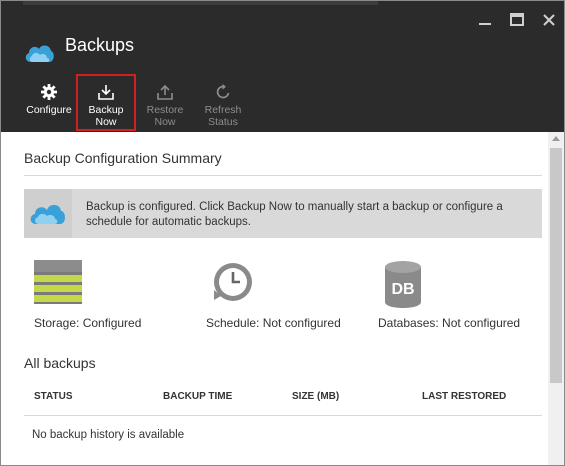 The height and width of the screenshot is (466, 565). What do you see at coordinates (283, 175) in the screenshot?
I see `summary-divider` at bounding box center [283, 175].